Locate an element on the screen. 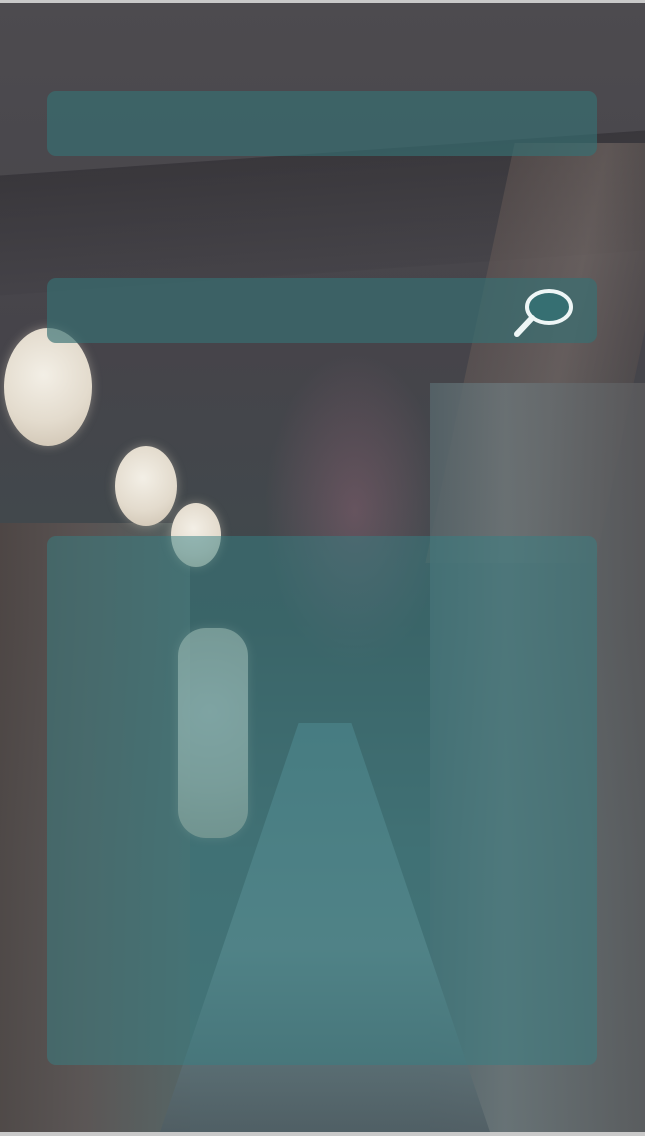 Image resolution: width=645 pixels, height=1136 pixels. search-icon is located at coordinates (544, 312).